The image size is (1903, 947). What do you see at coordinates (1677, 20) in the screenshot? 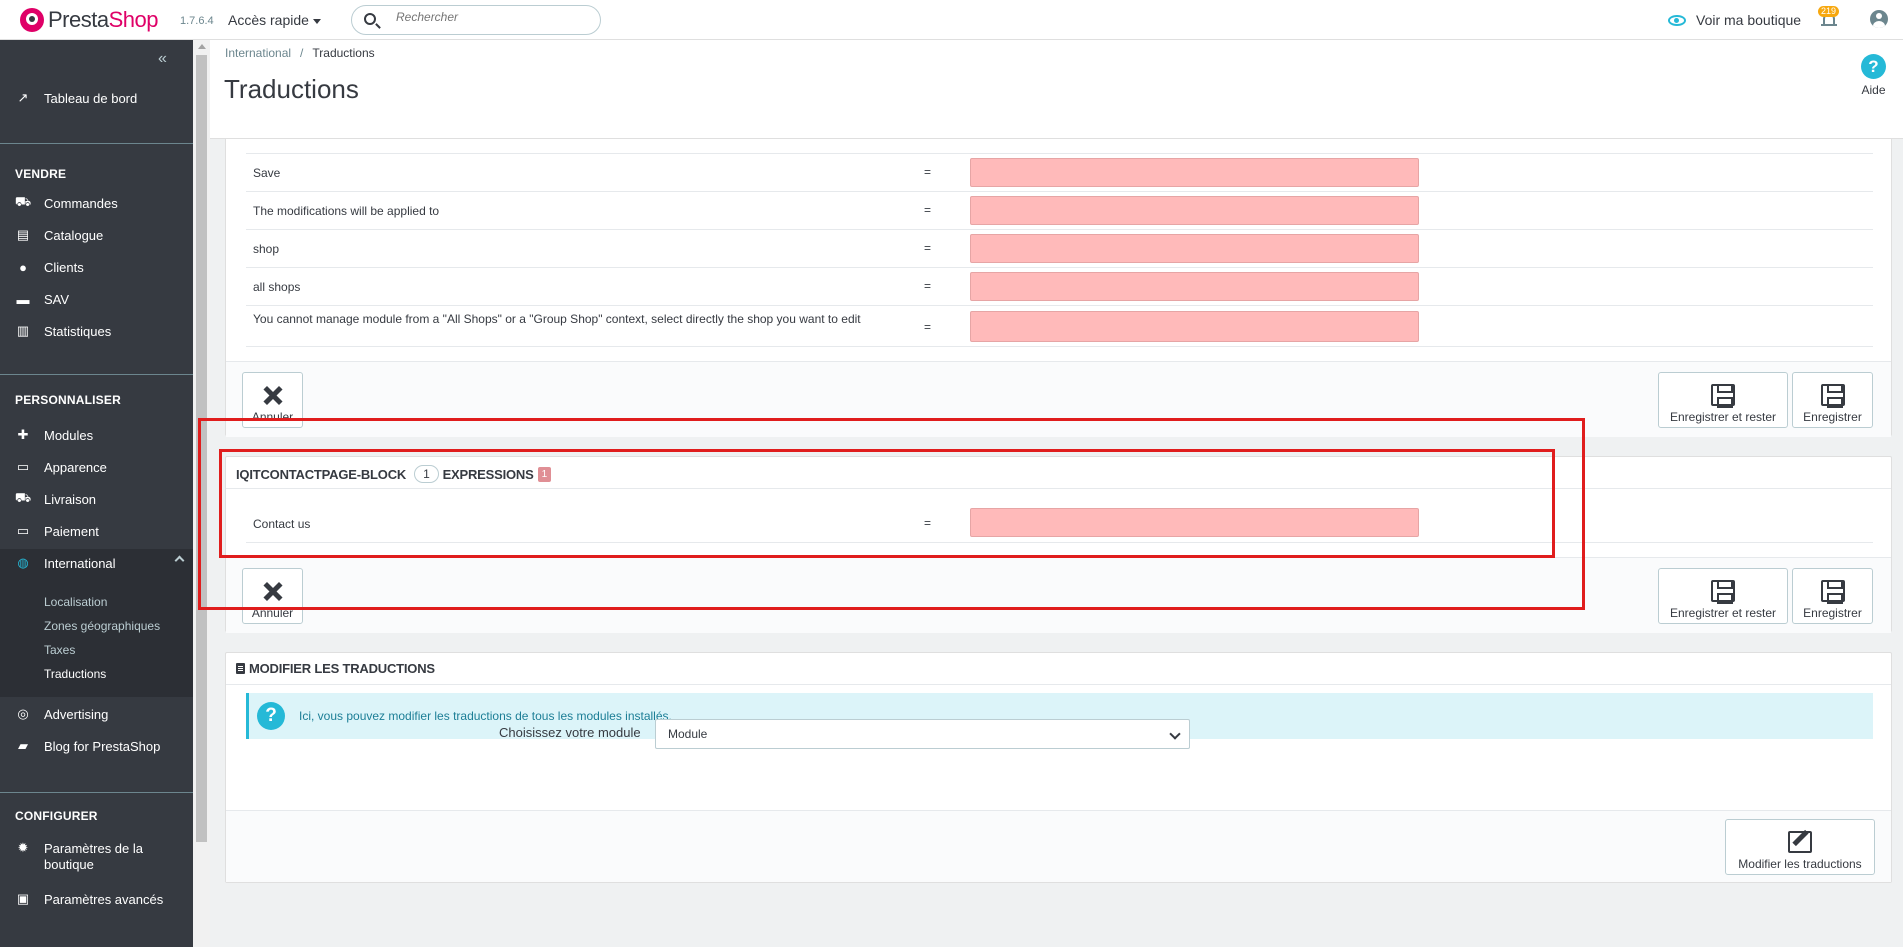
I see `eye-icon` at bounding box center [1677, 20].